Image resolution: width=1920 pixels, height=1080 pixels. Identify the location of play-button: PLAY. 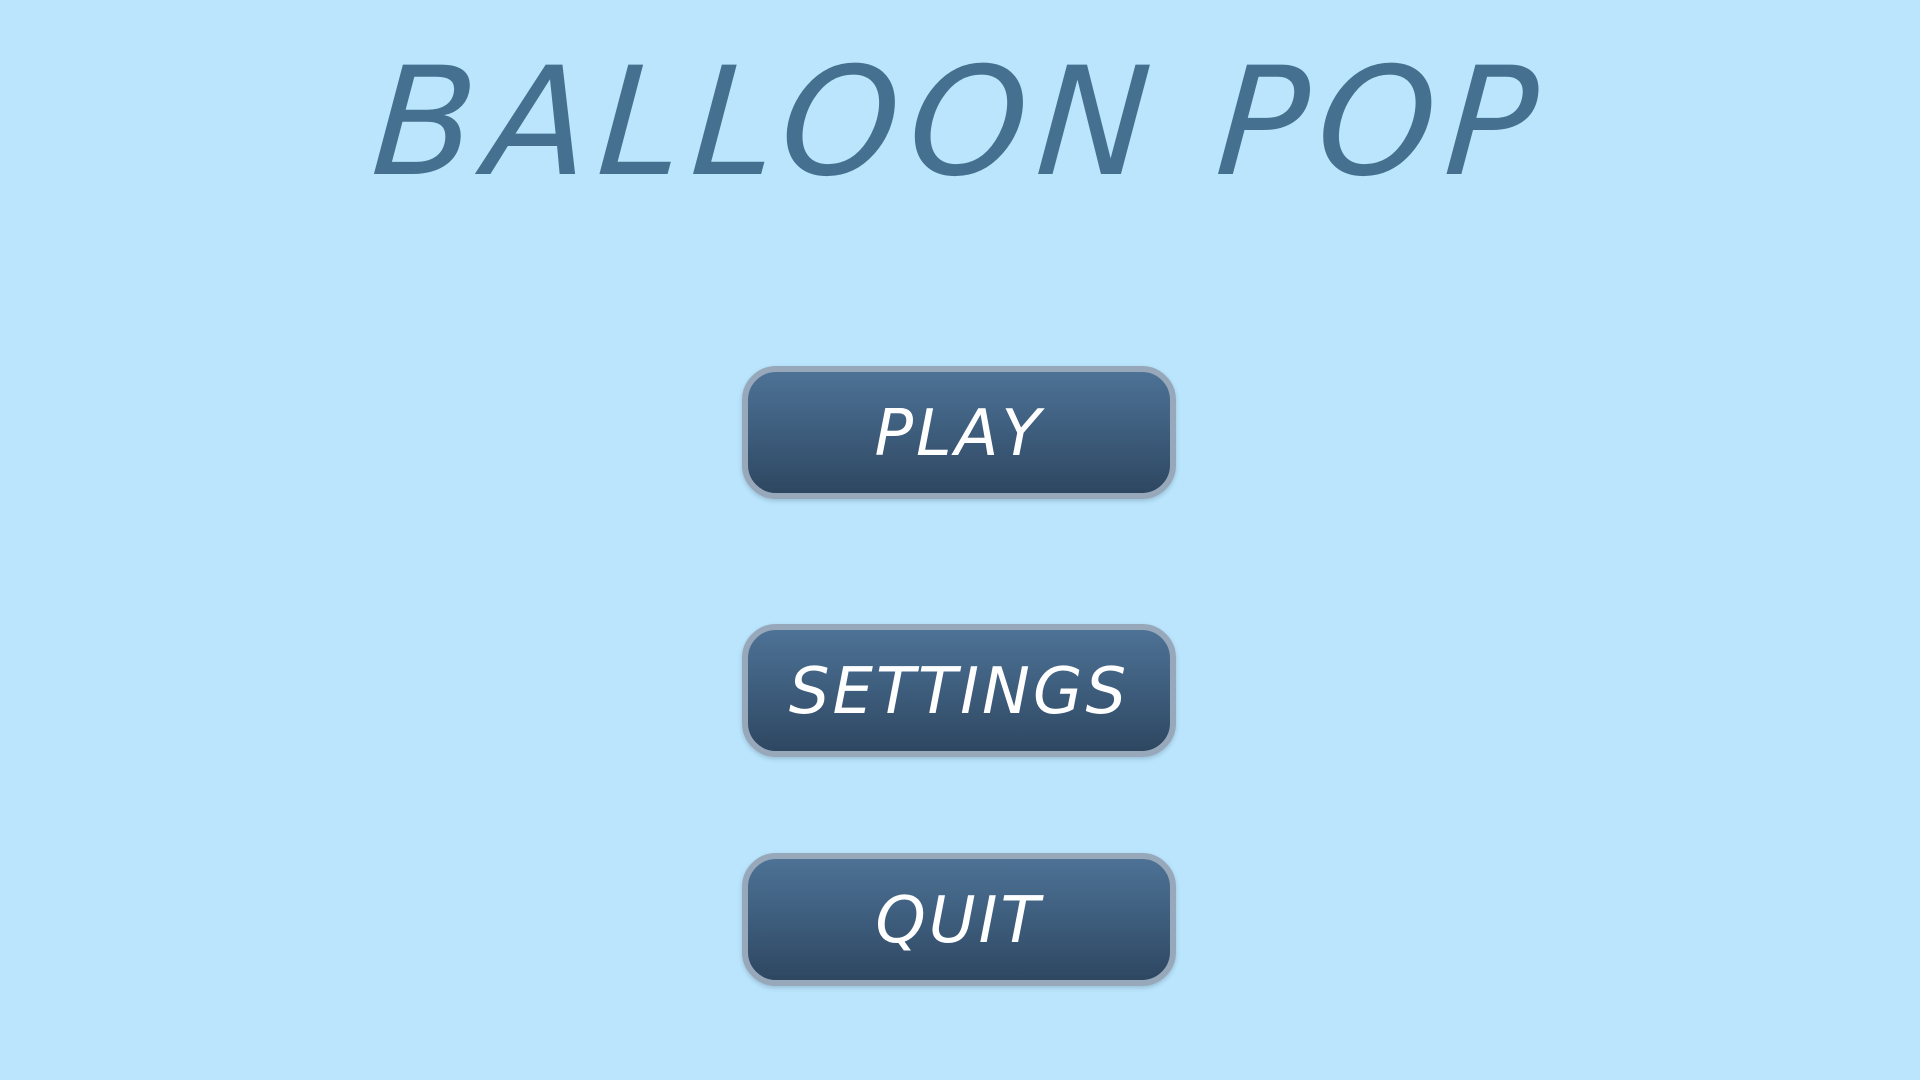
(959, 432).